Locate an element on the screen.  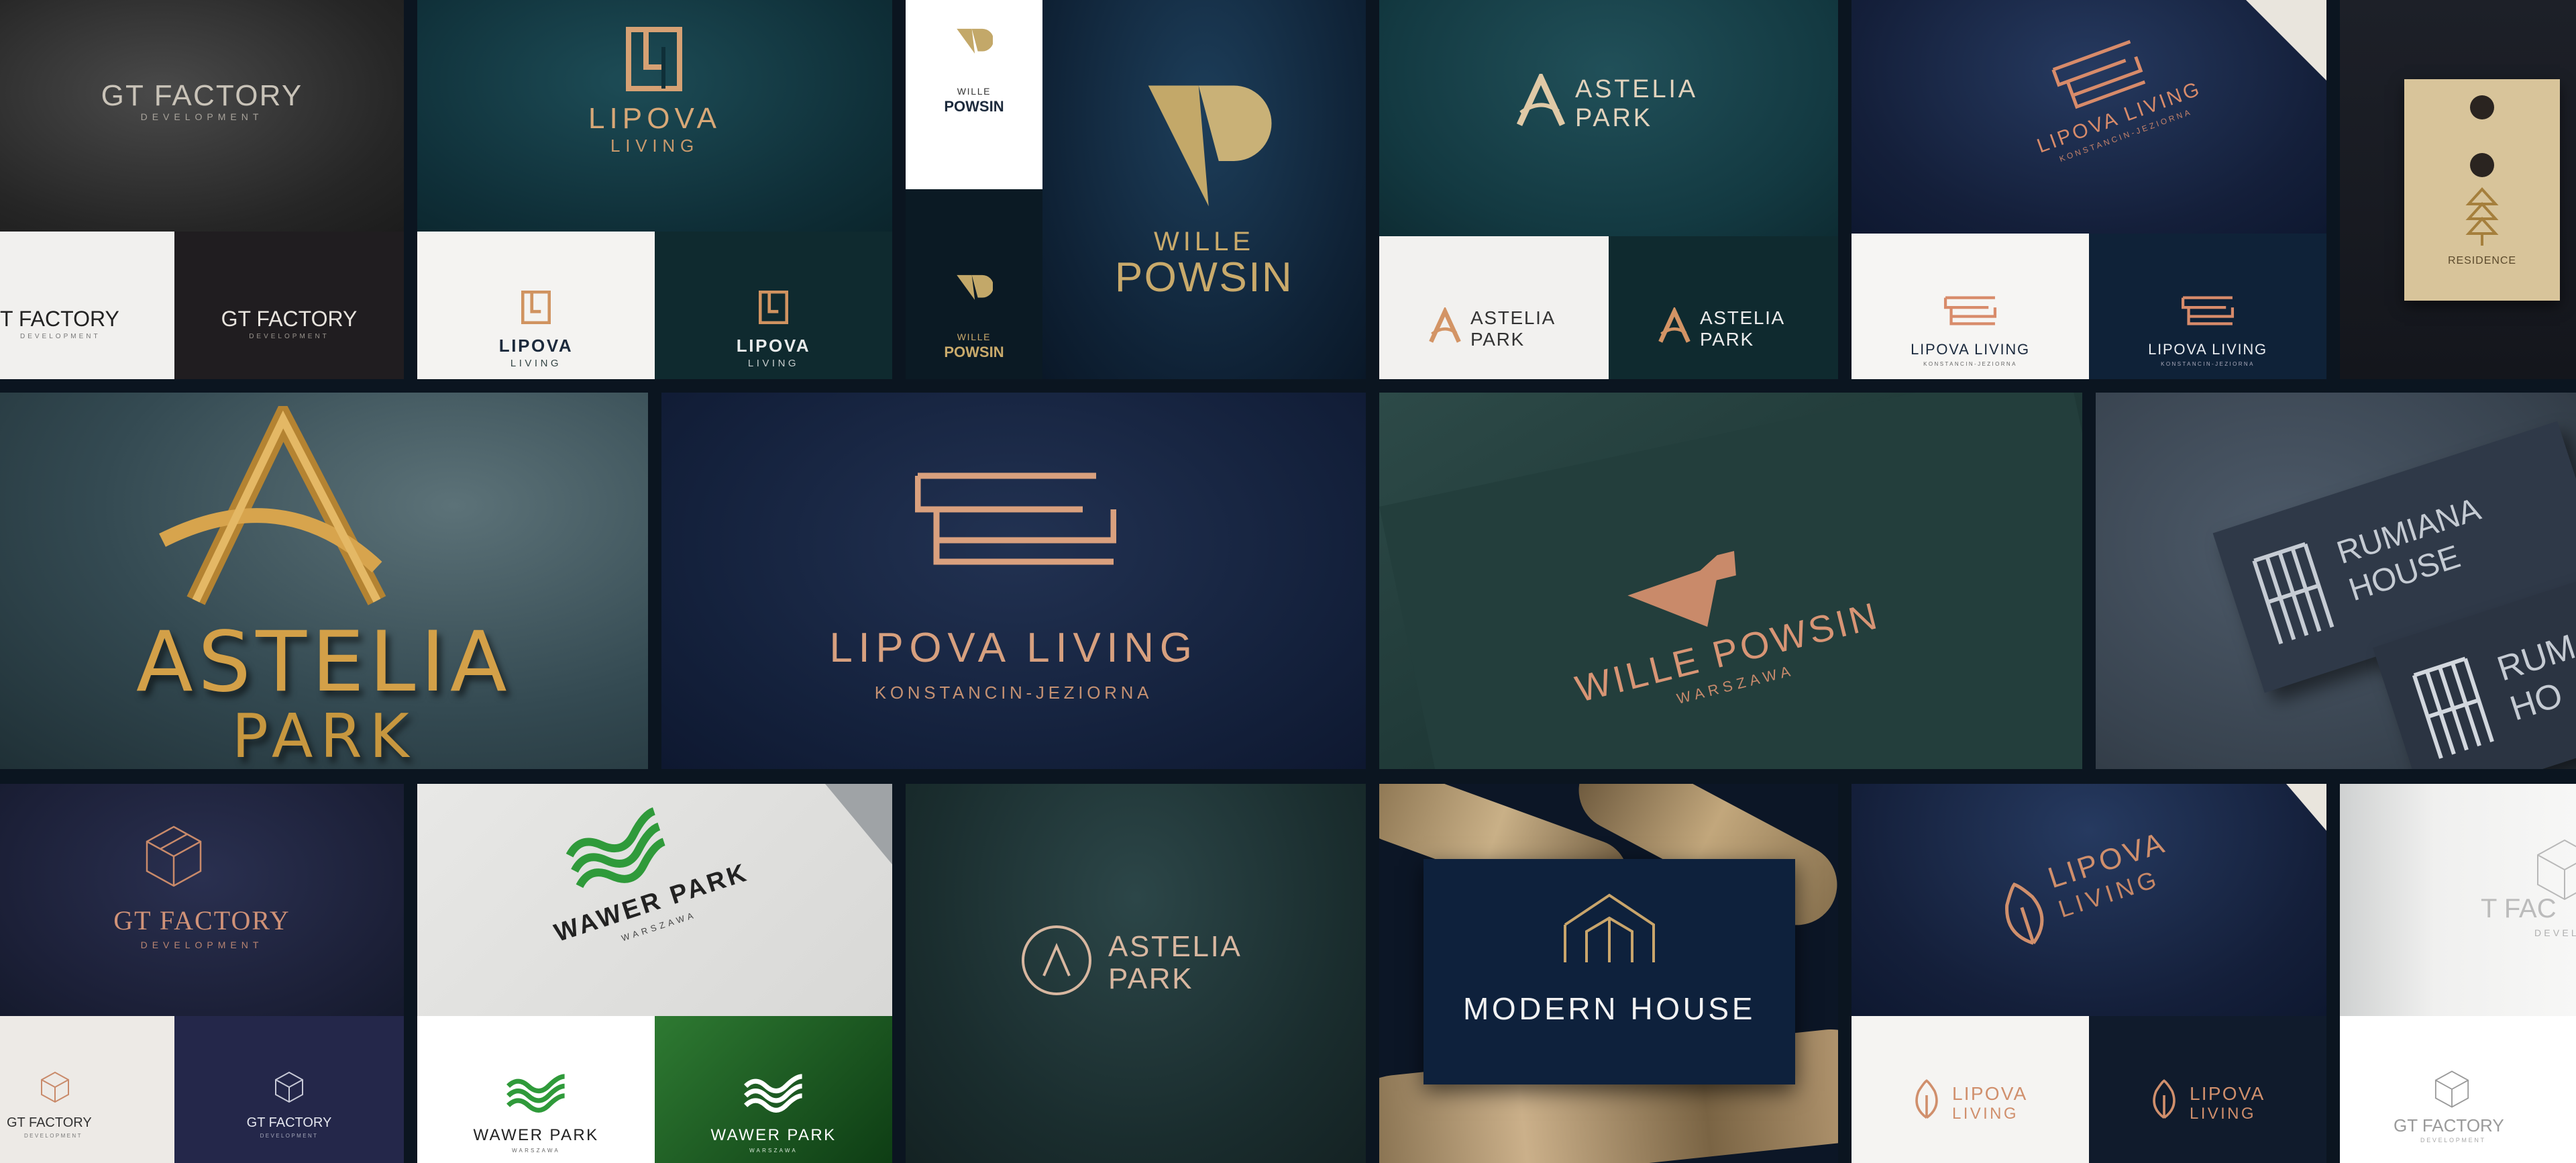
astelia-park-mockup-teal: ASTELIA PARK is located at coordinates (1608, 118).